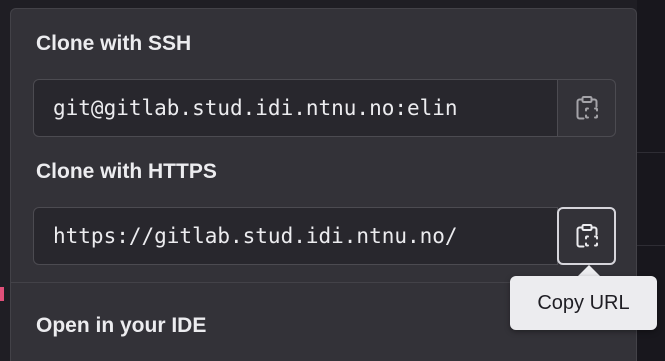 This screenshot has width=665, height=361. I want to click on https-url-input, so click(295, 236).